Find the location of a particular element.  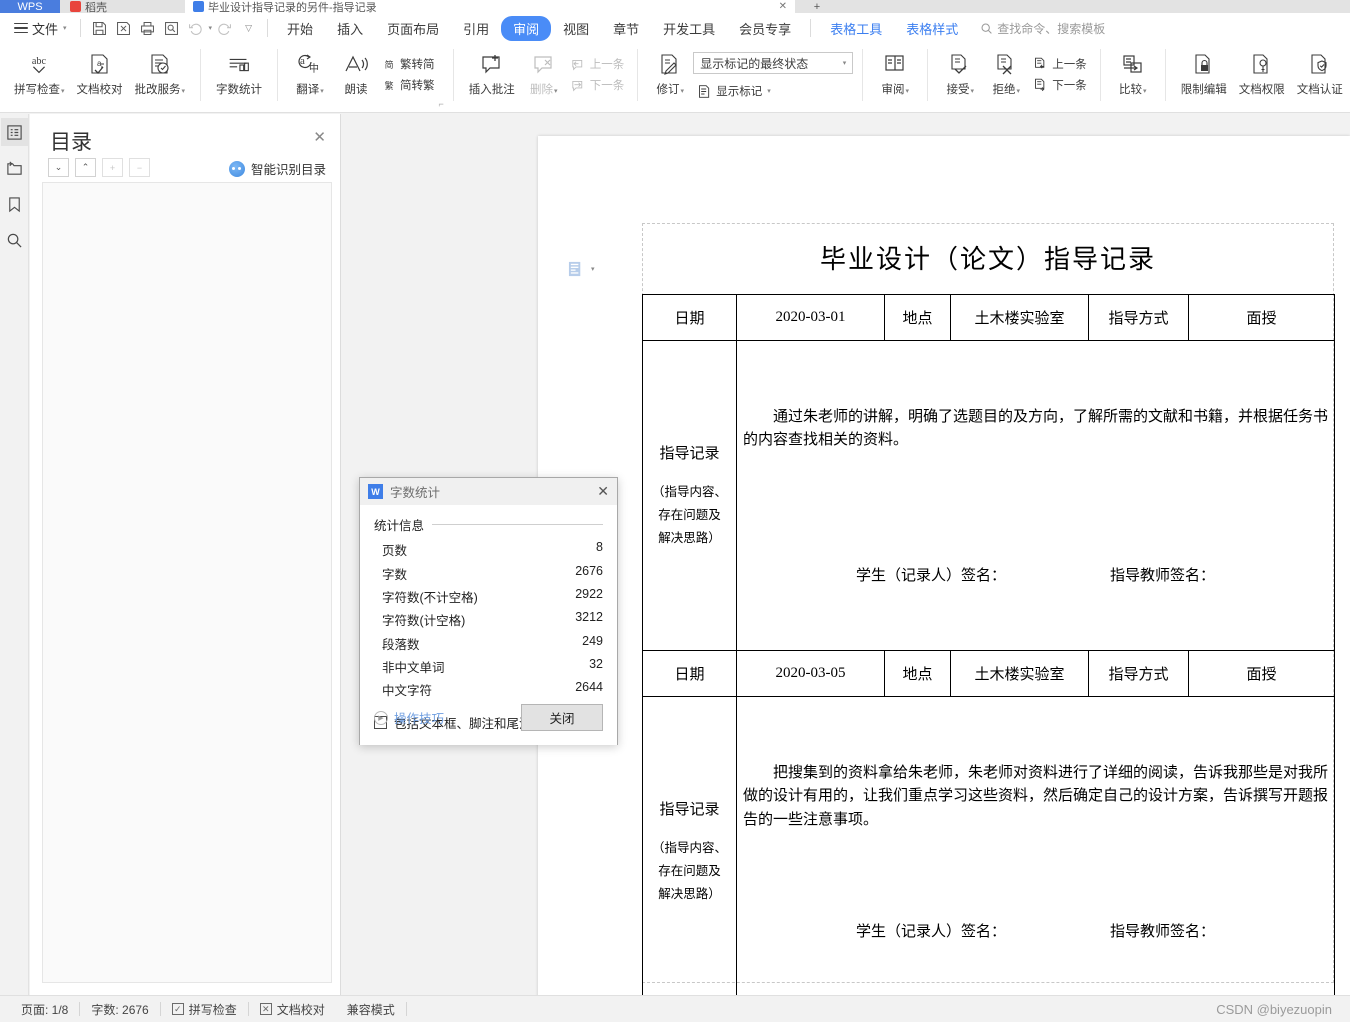

status-spellcheck-toggle: ✓ 拼写检查 is located at coordinates (204, 1009).